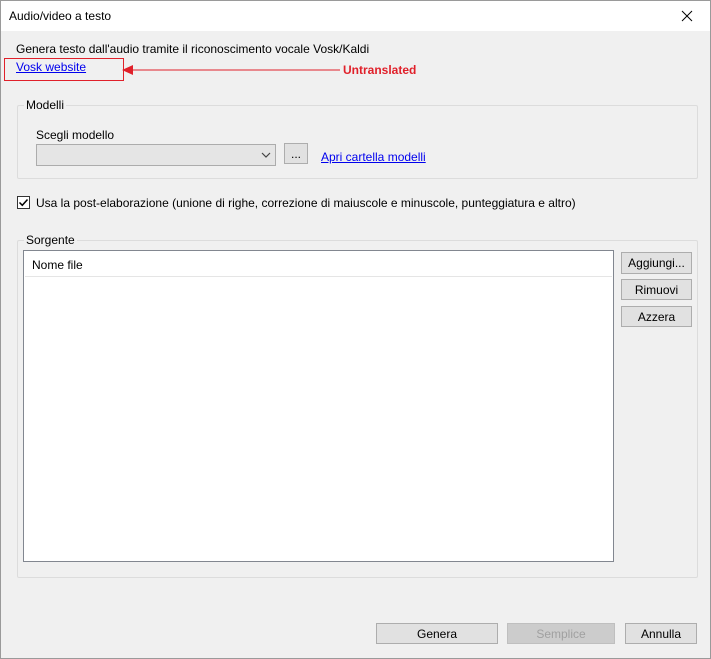  I want to click on close-button, so click(687, 16).